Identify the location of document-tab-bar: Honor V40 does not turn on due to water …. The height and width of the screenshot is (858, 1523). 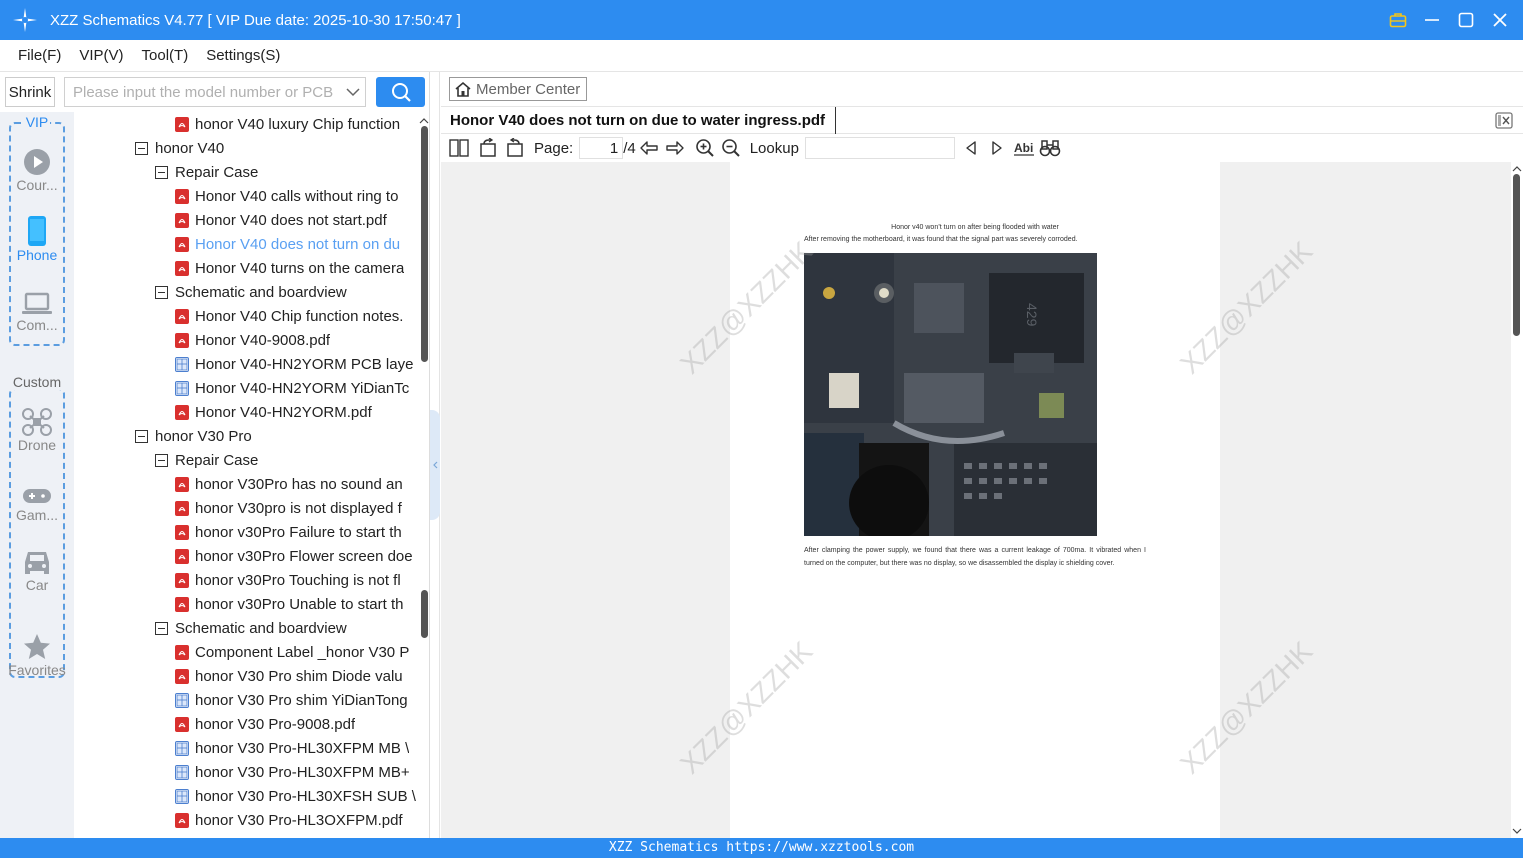
(982, 120).